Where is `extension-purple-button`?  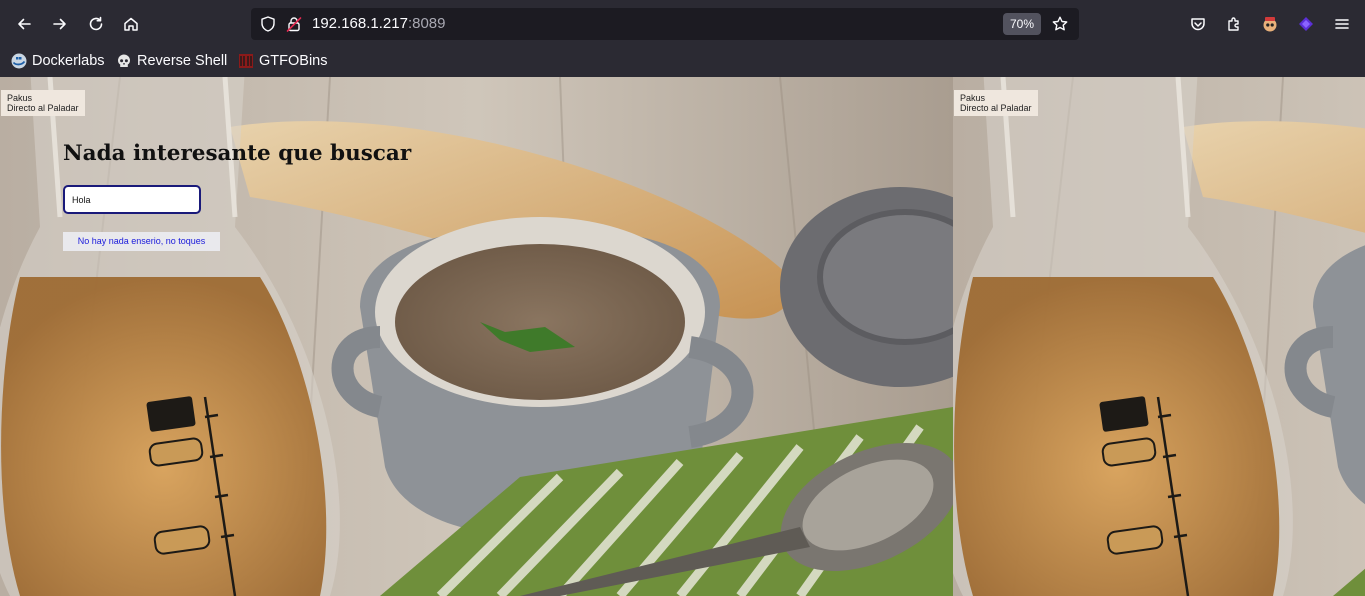 extension-purple-button is located at coordinates (1306, 24).